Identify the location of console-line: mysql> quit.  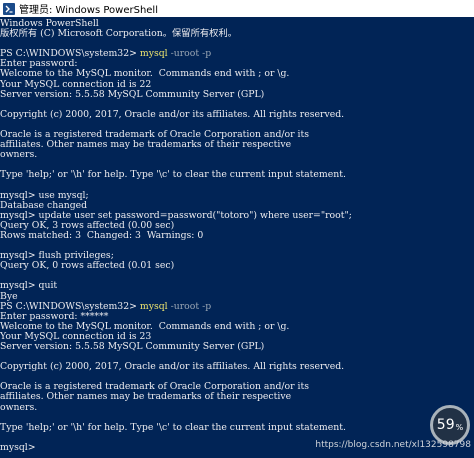
(237, 286).